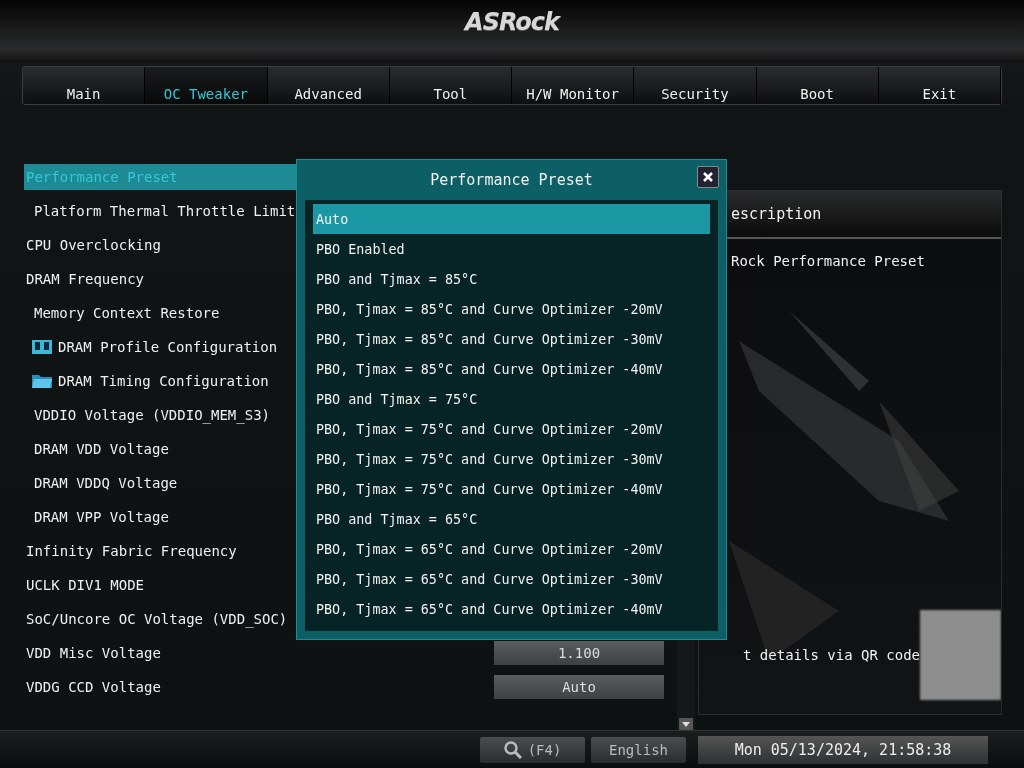 This screenshot has width=1024, height=768. I want to click on setting-value: Auto, so click(579, 687).